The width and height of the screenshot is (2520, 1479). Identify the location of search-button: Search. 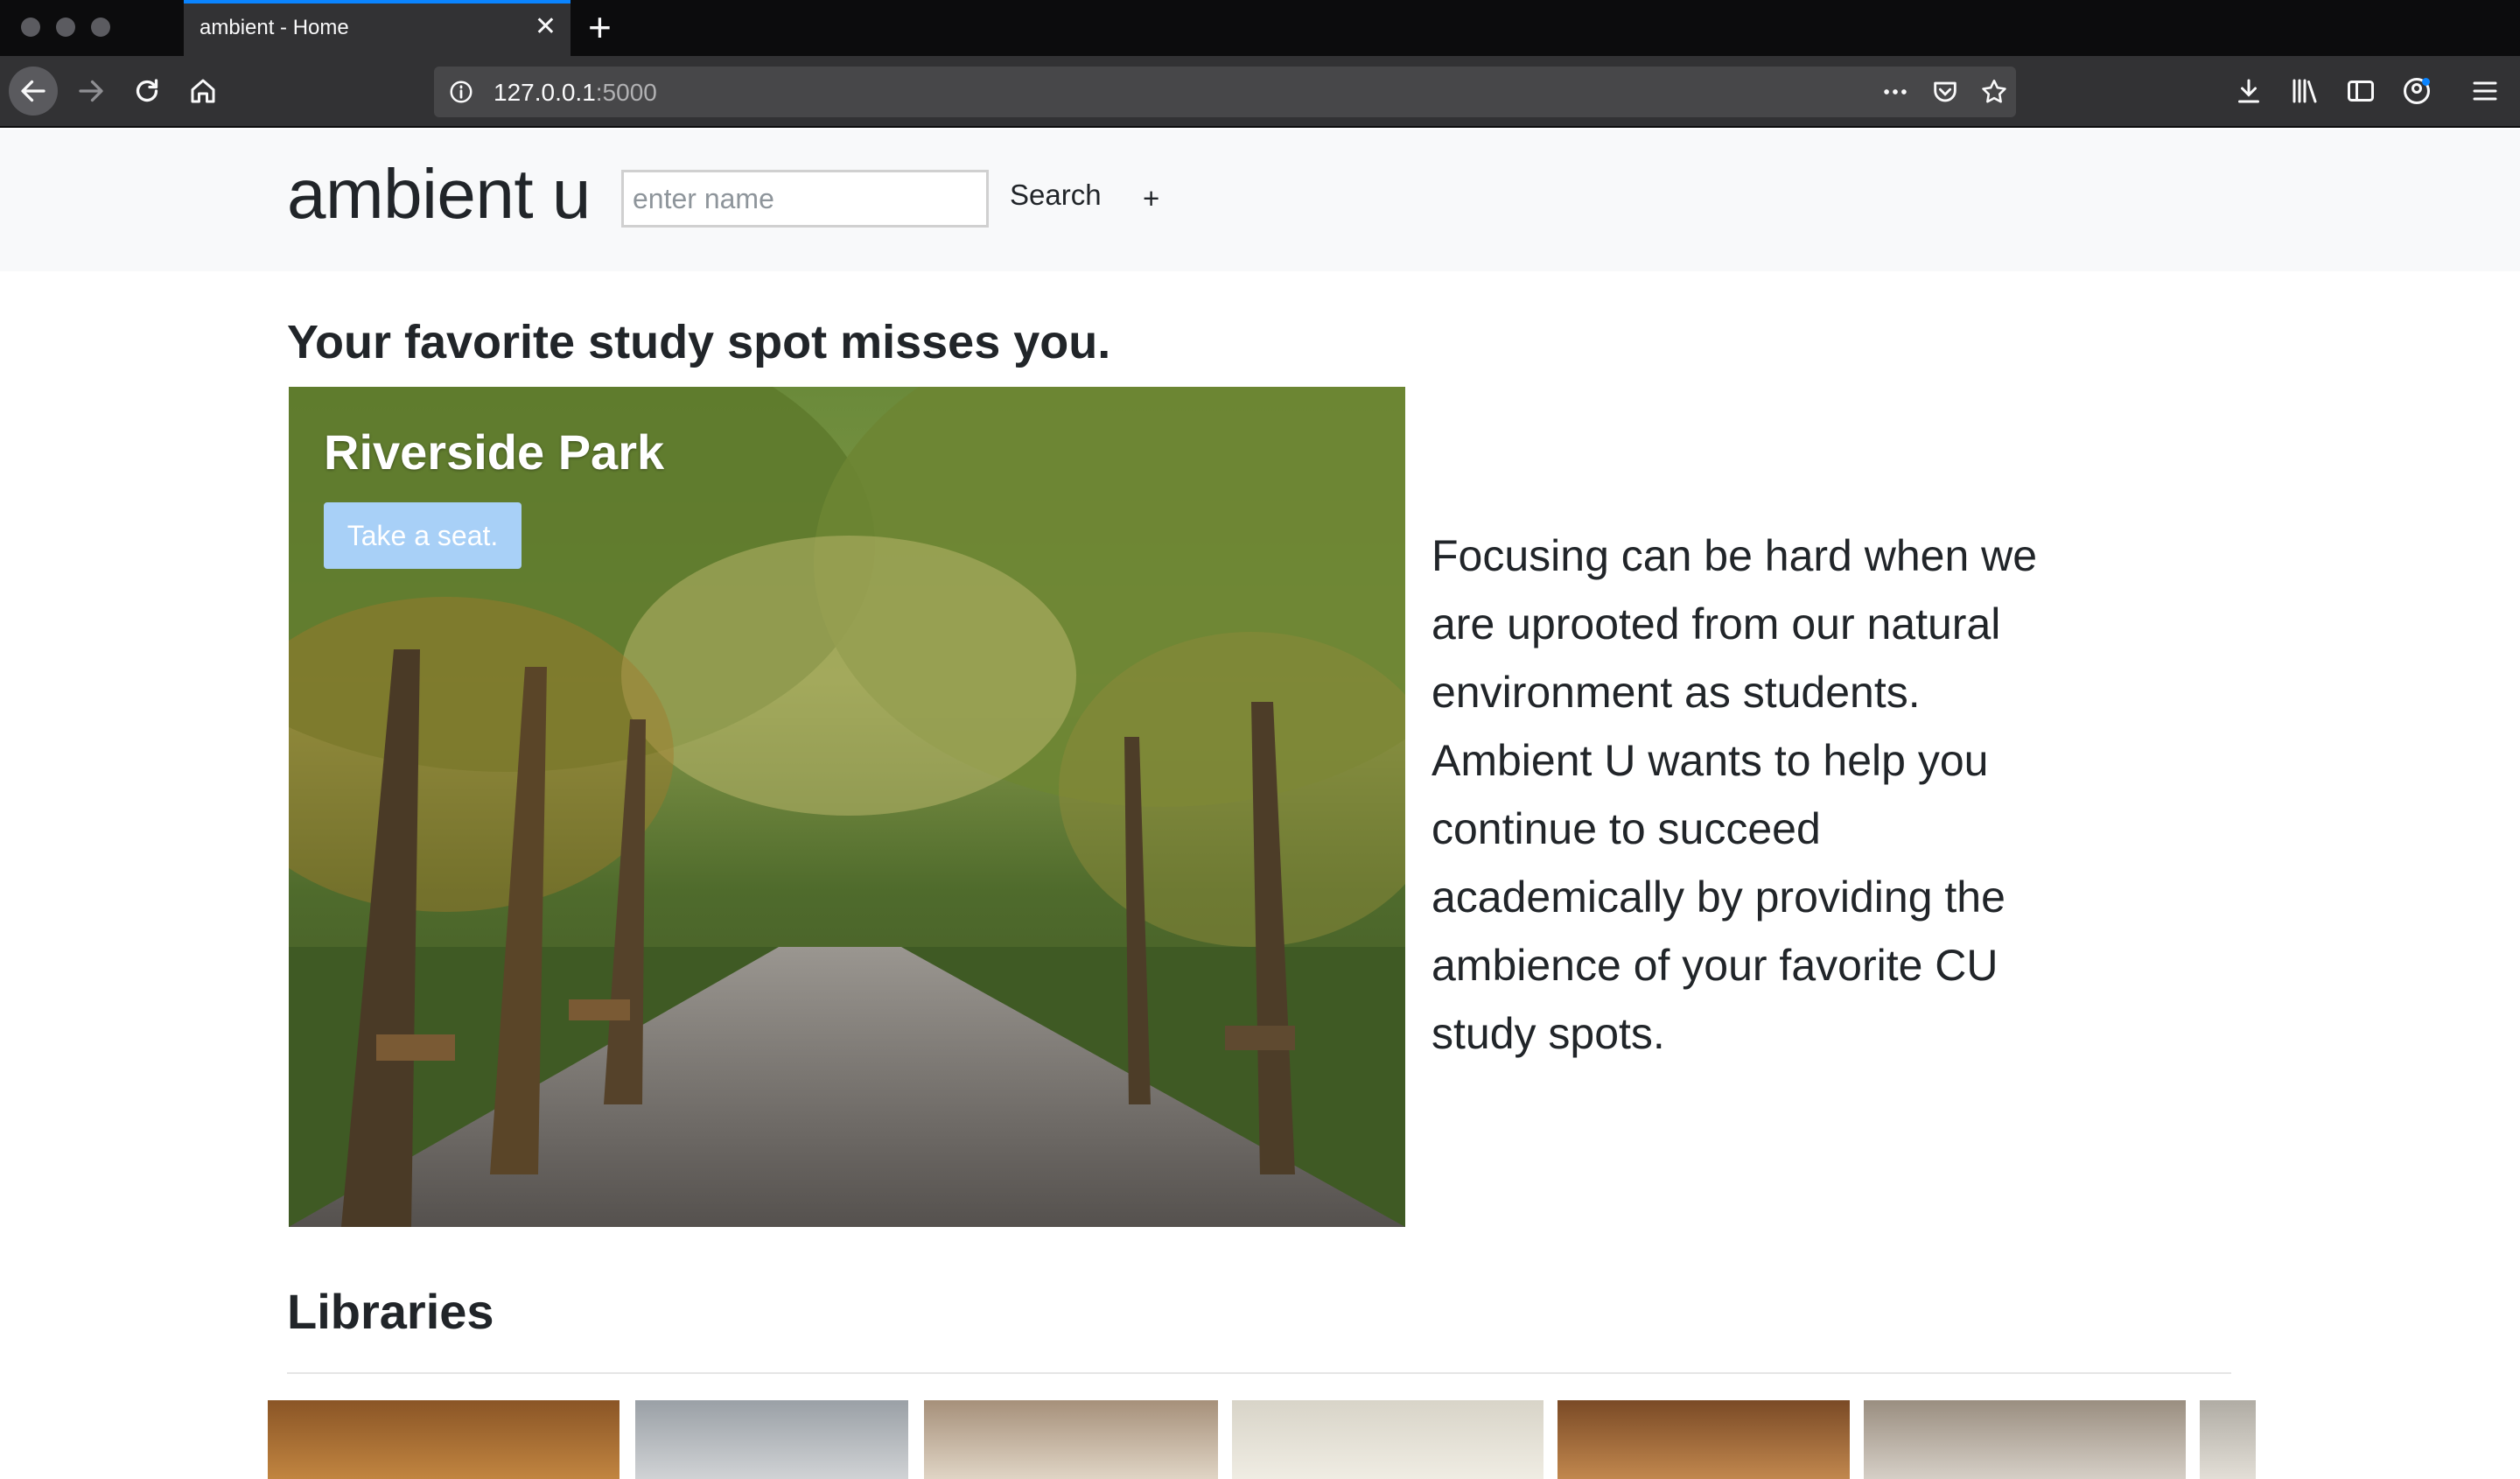
(1056, 196).